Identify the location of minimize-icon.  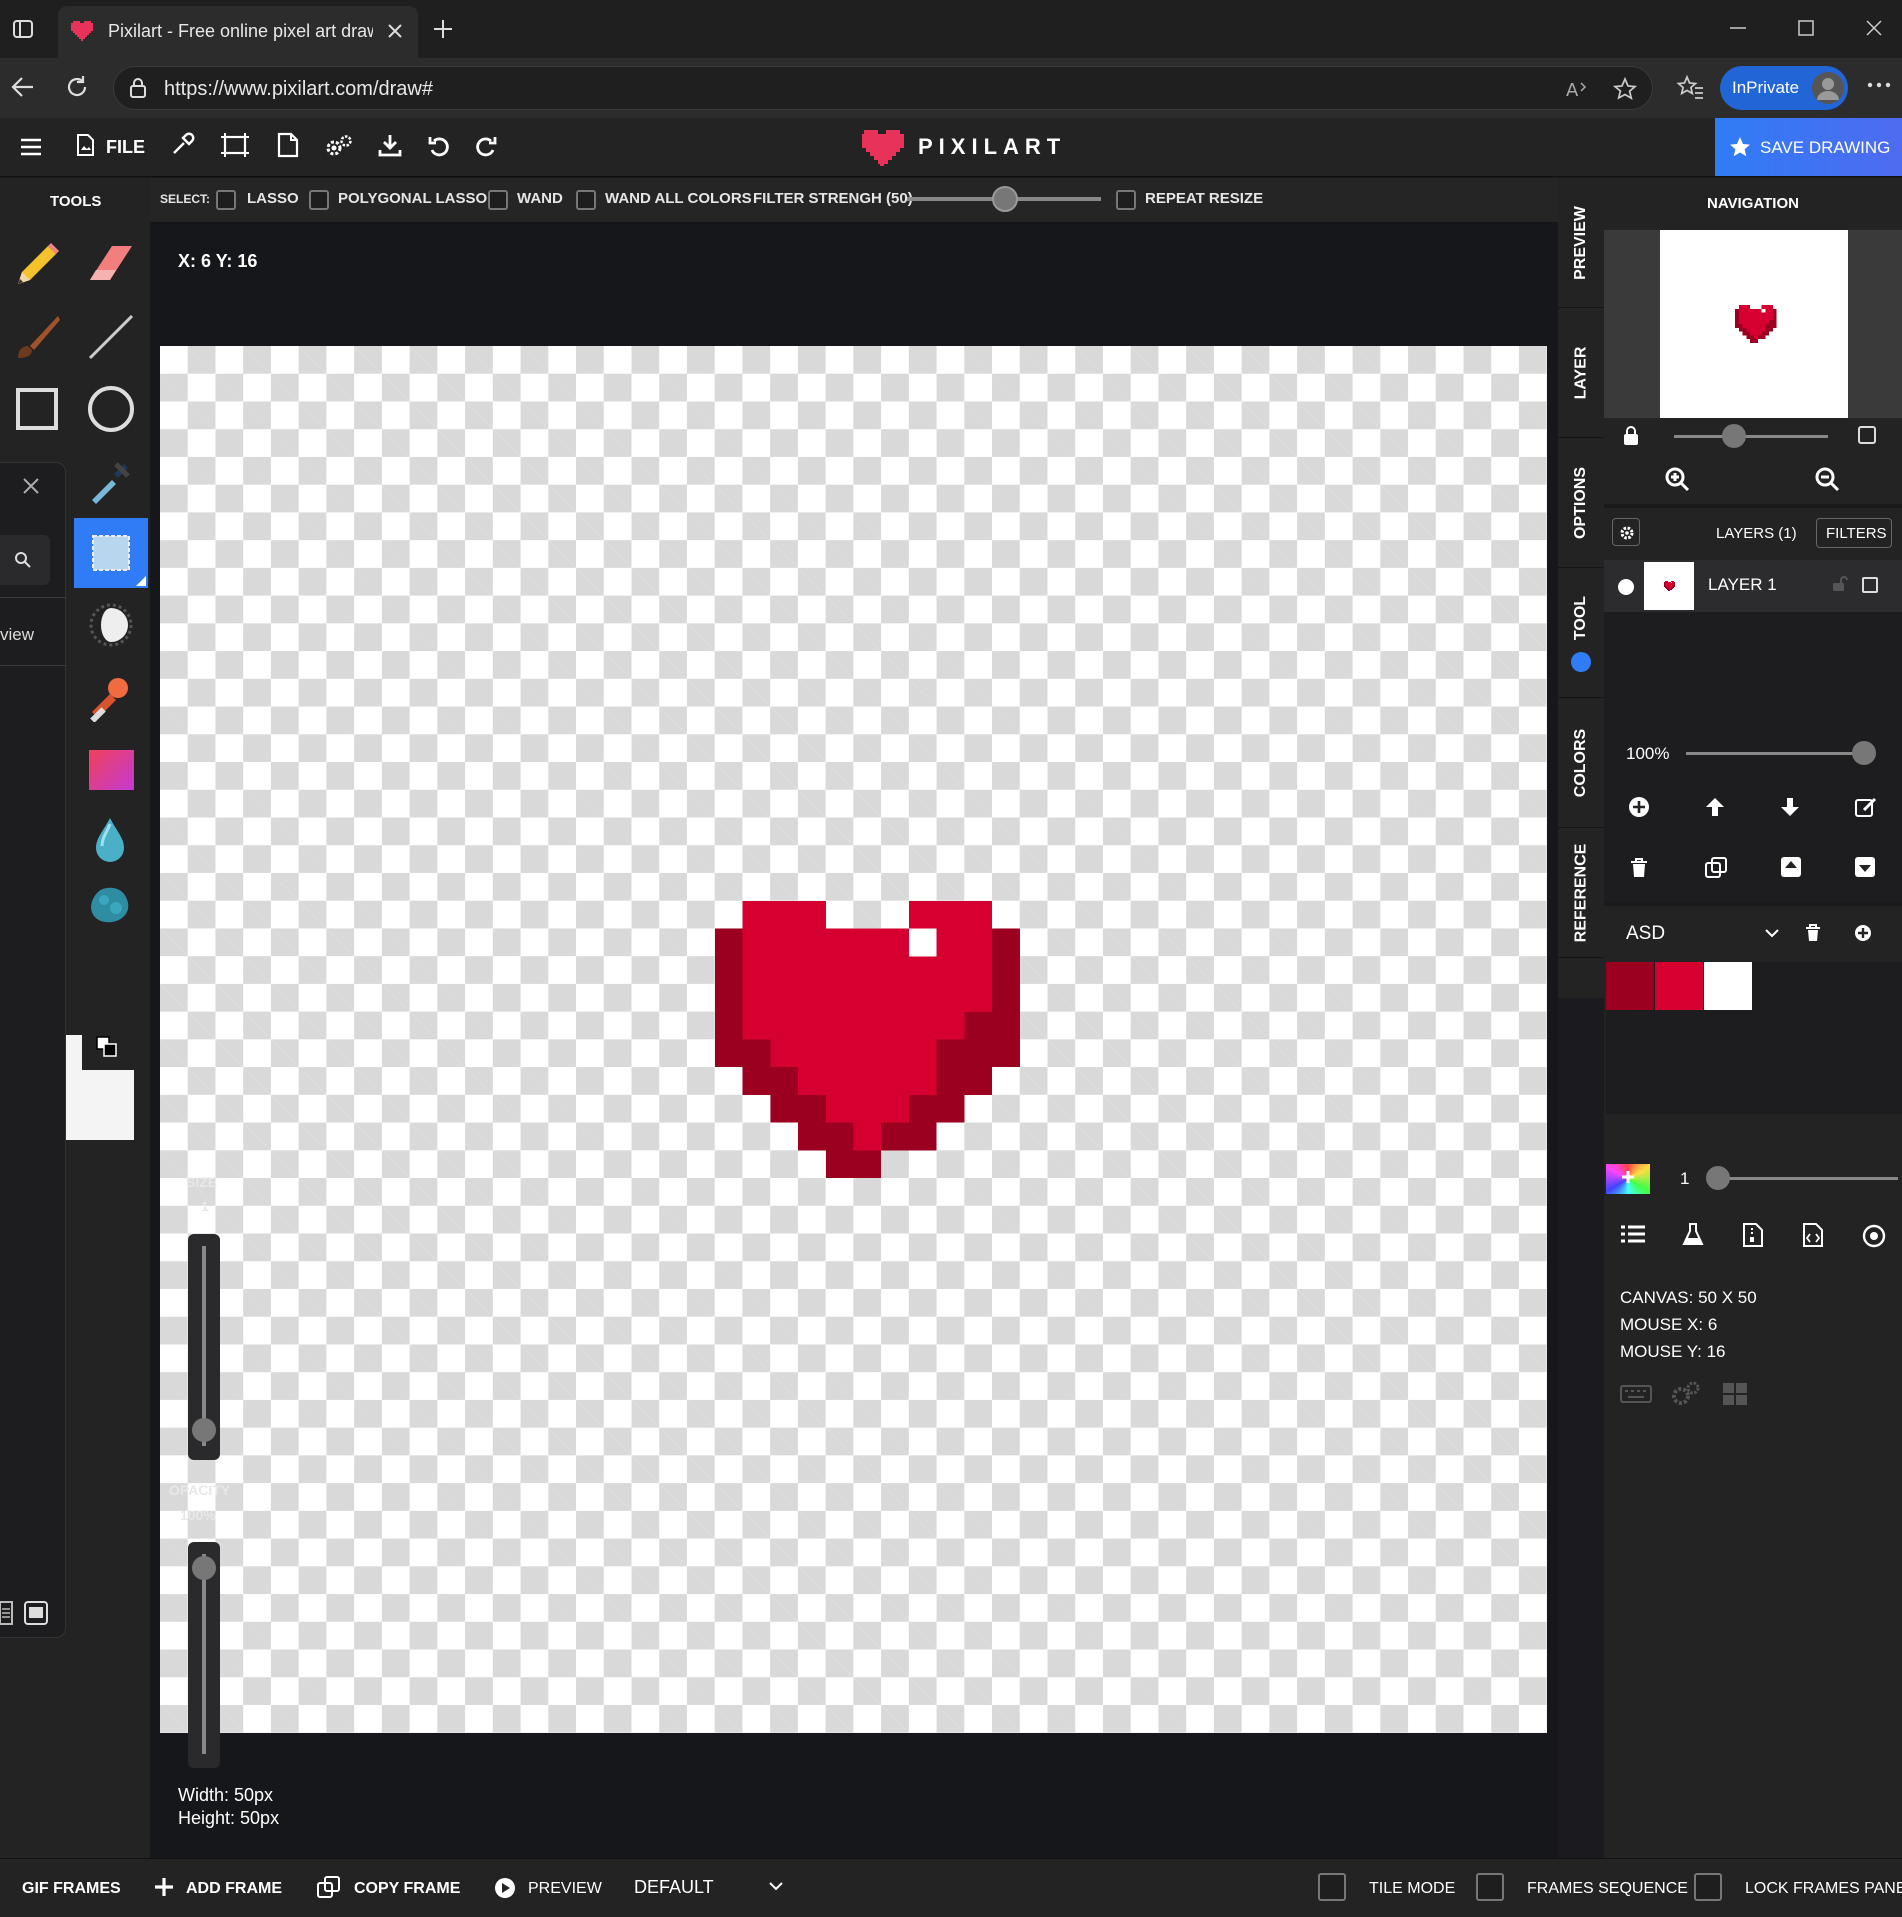
(1738, 28).